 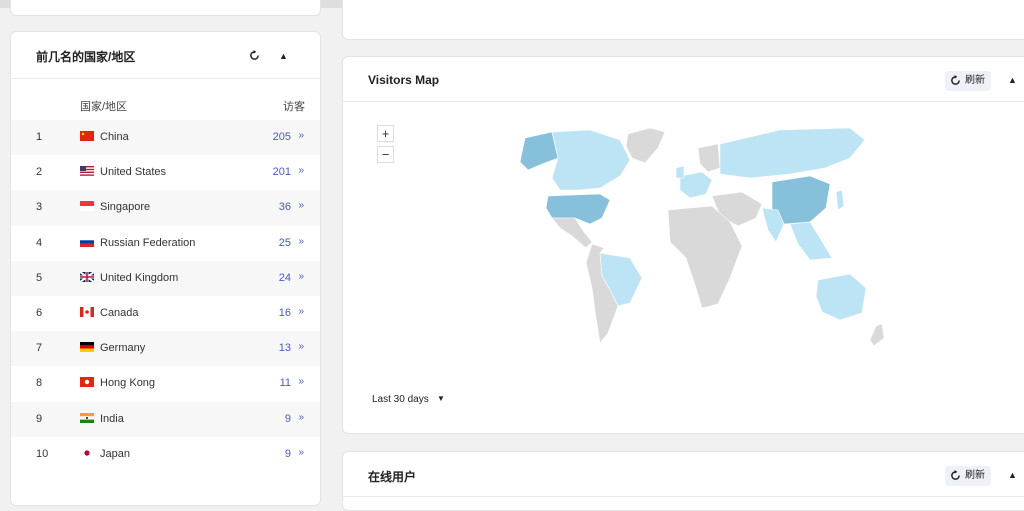 I want to click on country-name: United Kingdom, so click(x=139, y=277).